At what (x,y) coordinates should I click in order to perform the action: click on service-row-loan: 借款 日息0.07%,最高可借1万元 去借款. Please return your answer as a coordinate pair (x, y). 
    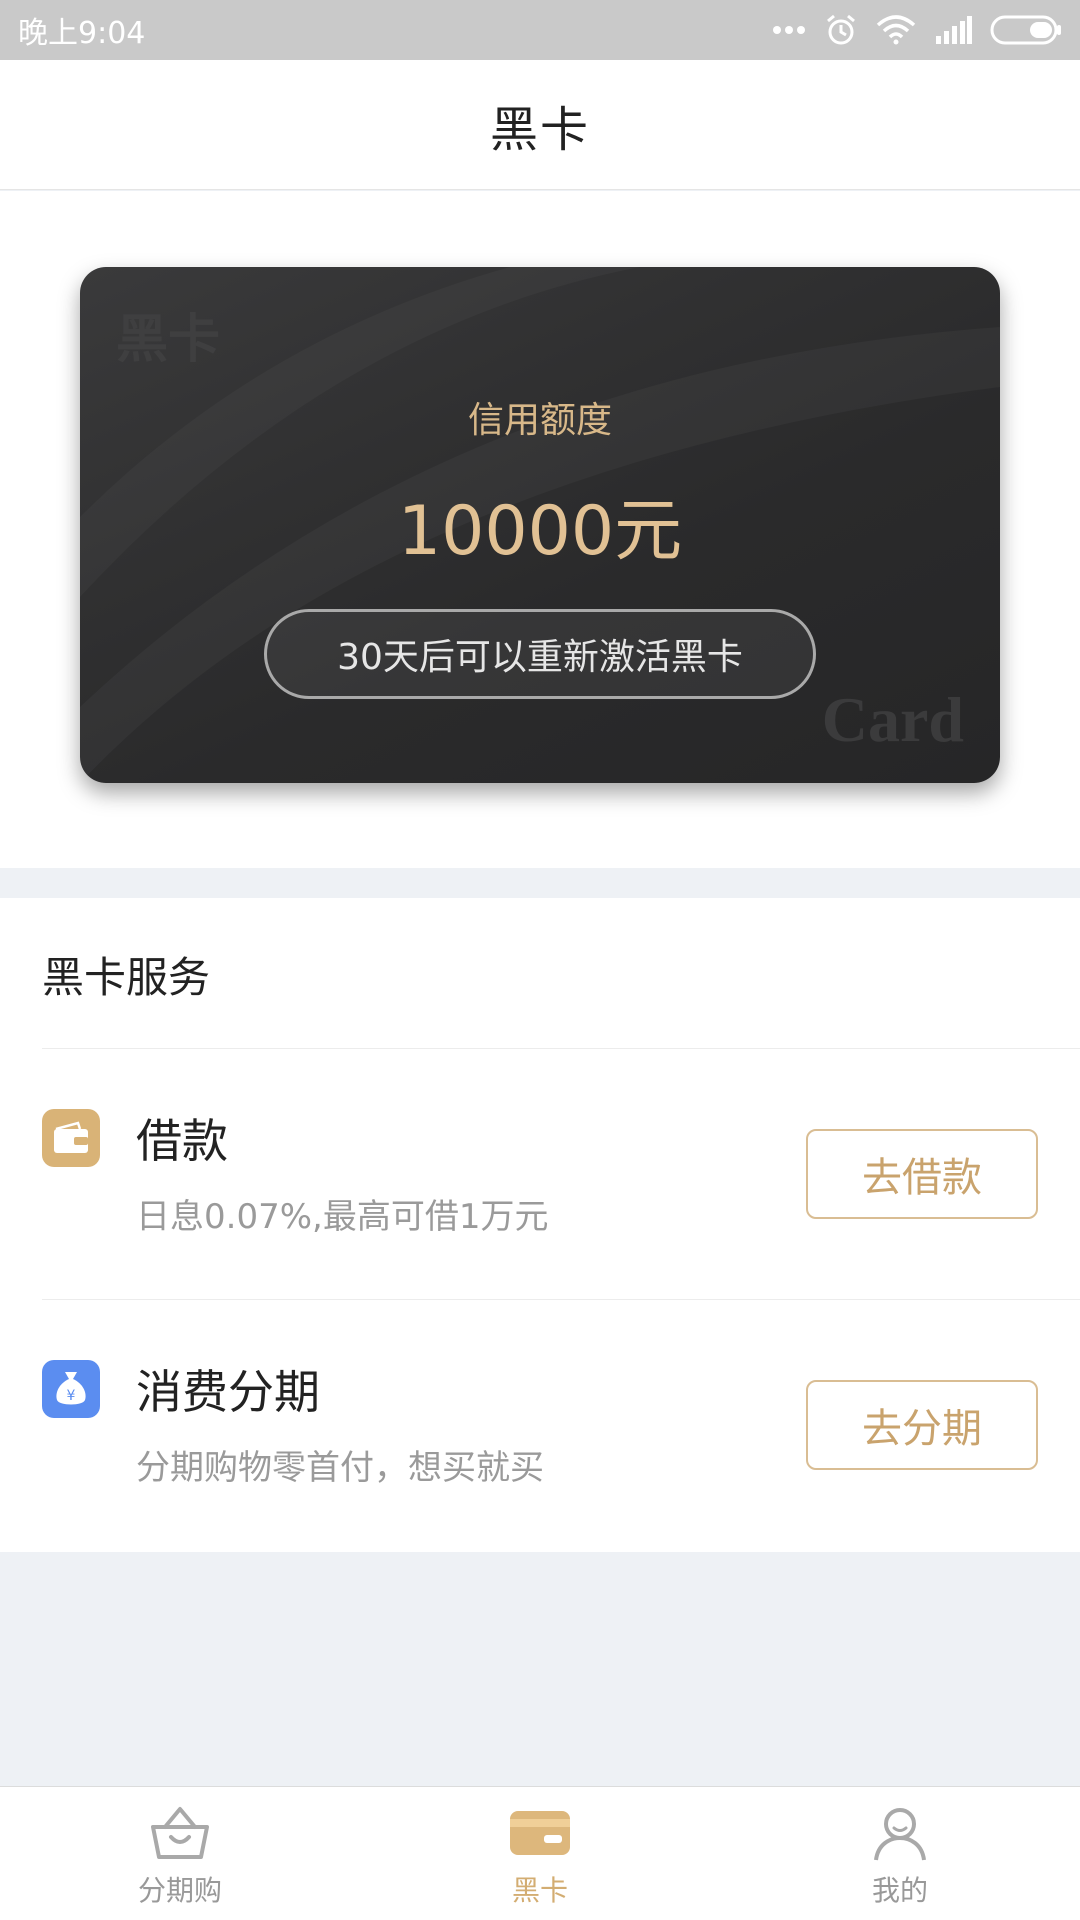
    Looking at the image, I should click on (540, 1174).